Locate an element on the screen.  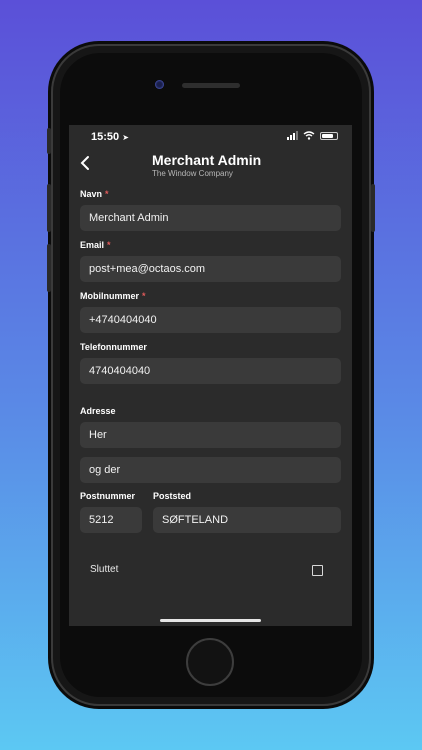
status-icons is located at coordinates (312, 135).